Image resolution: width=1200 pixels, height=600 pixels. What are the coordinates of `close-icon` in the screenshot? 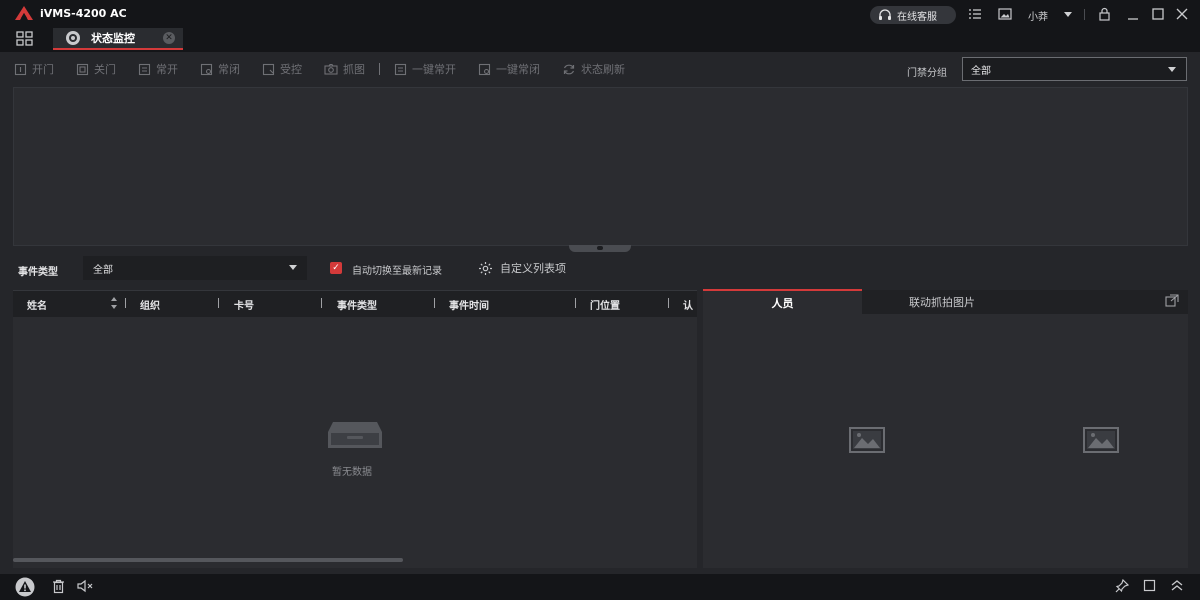 It's located at (1182, 14).